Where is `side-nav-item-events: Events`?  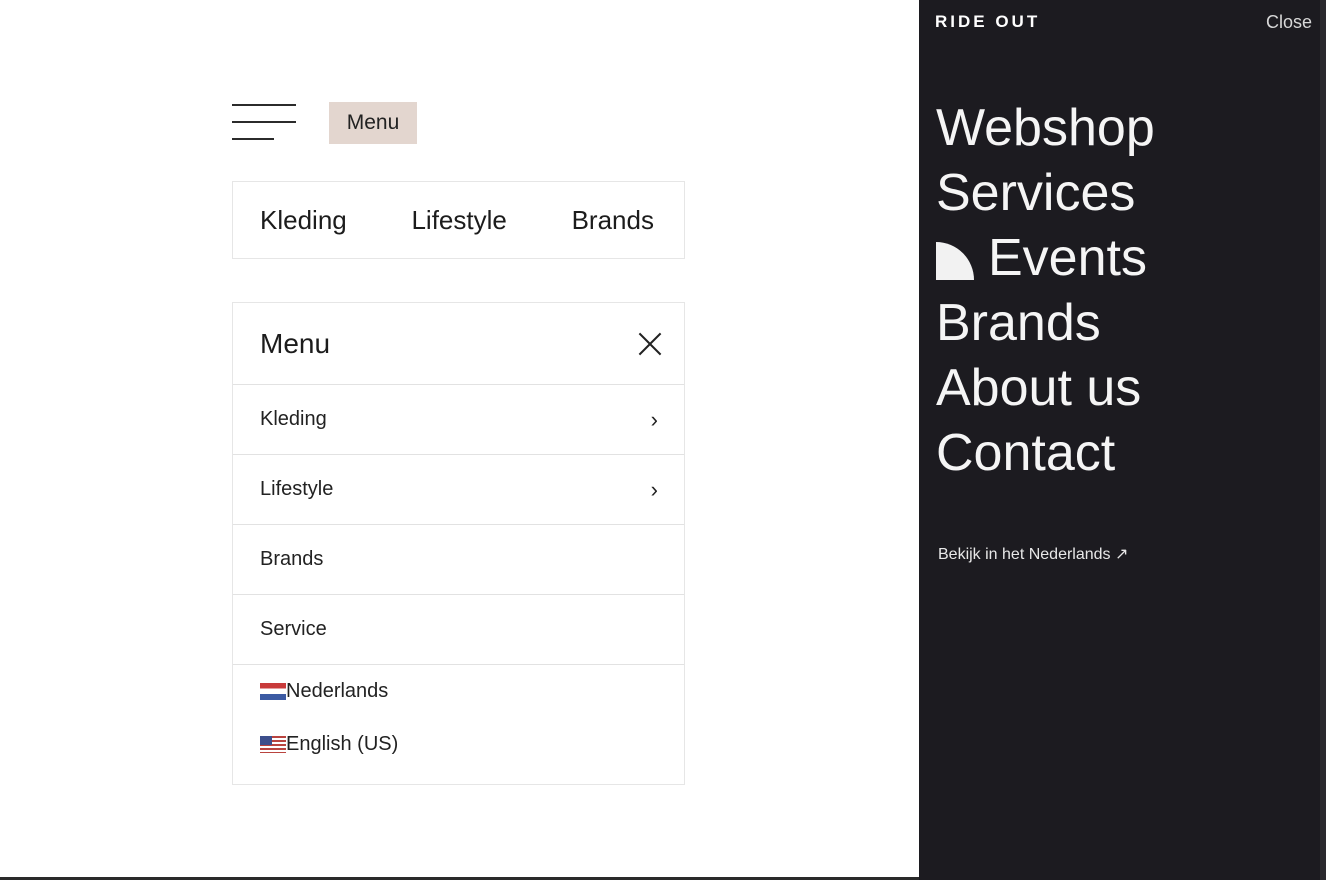 side-nav-item-events: Events is located at coordinates (1045, 258).